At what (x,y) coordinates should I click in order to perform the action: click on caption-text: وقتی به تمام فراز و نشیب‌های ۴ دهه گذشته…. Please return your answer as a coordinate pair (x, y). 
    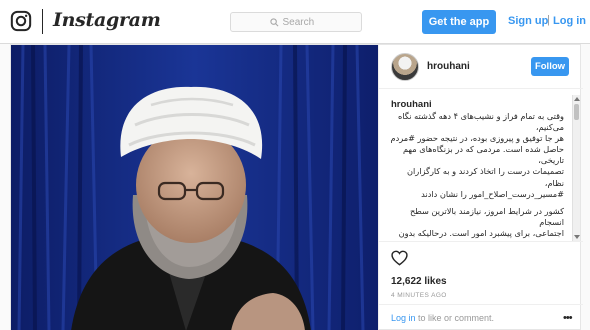
    Looking at the image, I should click on (476, 176).